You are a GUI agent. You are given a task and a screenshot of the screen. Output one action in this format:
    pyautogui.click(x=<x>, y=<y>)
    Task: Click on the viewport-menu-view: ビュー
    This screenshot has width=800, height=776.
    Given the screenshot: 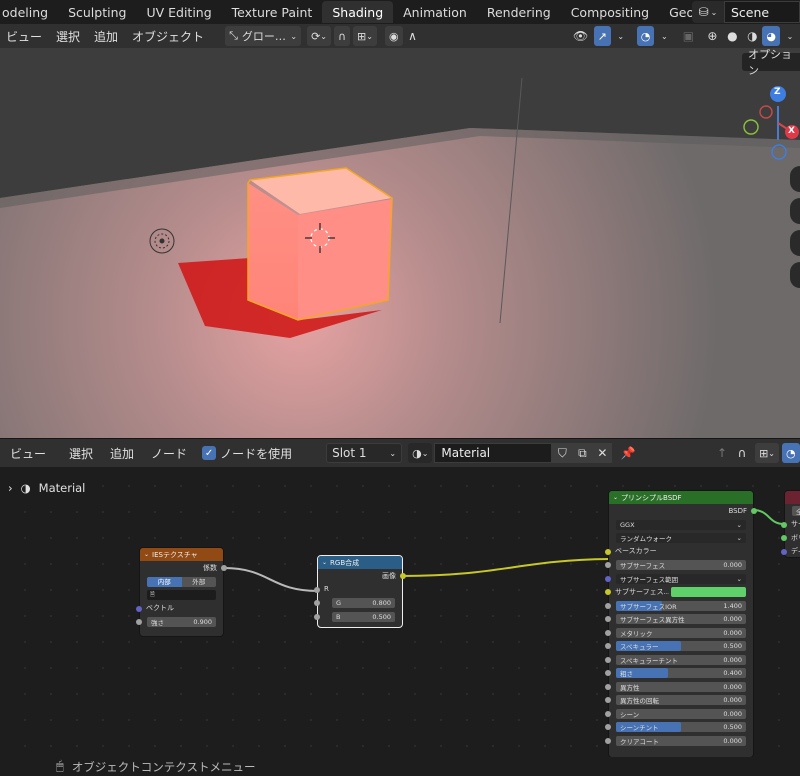 What is the action you would take?
    pyautogui.click(x=24, y=36)
    